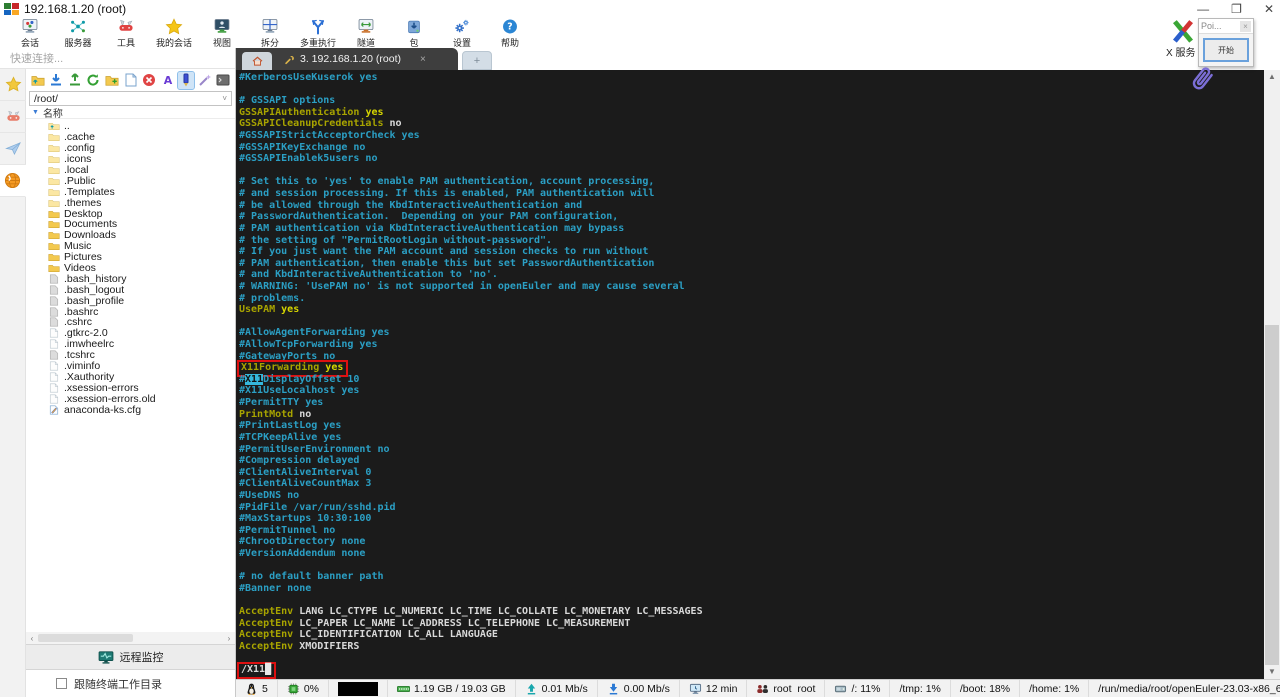  Describe the element at coordinates (78, 33) in the screenshot. I see `toolbar-servers-button: 服务器` at that location.